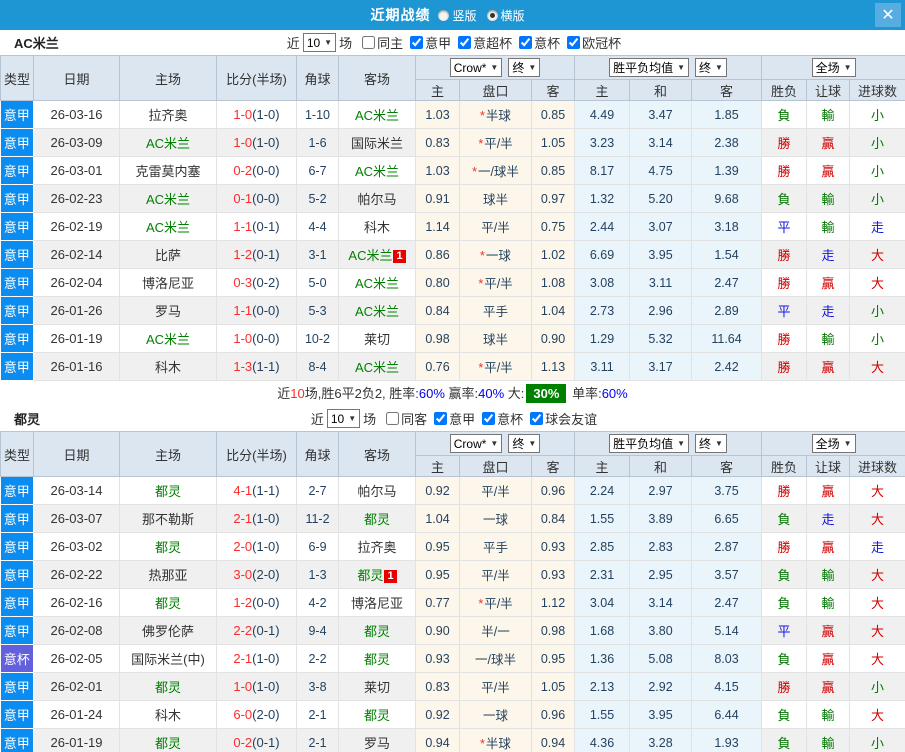  Describe the element at coordinates (317, 78) in the screenshot. I see `col-corner: 角球` at that location.